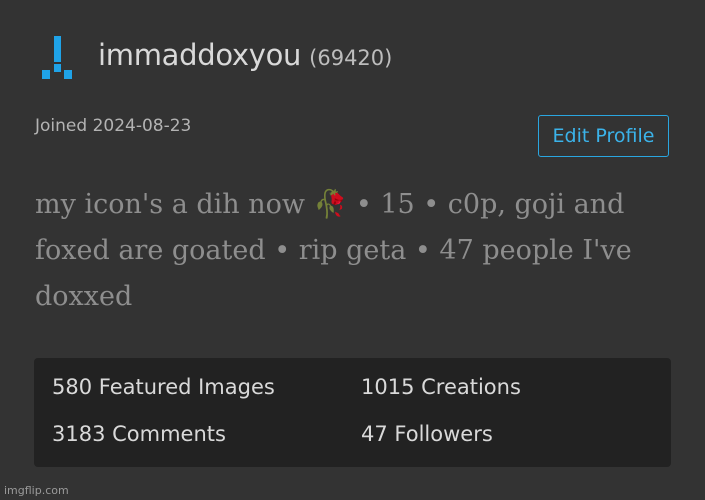  What do you see at coordinates (163, 387) in the screenshot?
I see `featured-images-stat: 580 Featured Images` at bounding box center [163, 387].